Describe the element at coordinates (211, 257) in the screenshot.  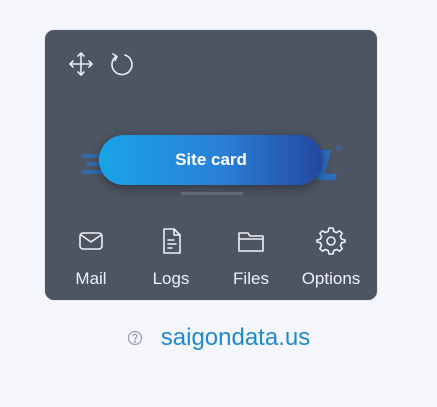
I see `card-actions: Mail Logs Files Options` at that location.